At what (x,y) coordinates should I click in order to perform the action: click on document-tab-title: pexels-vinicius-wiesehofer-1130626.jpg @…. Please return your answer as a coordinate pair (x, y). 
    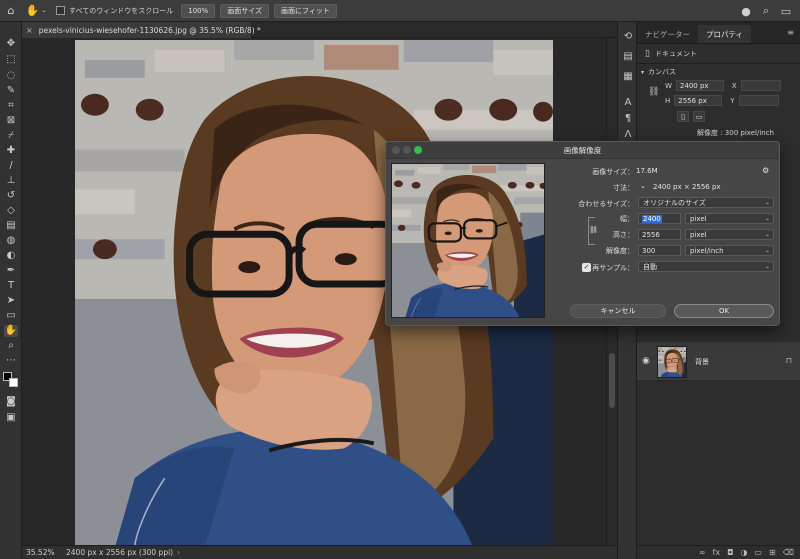
    Looking at the image, I should click on (149, 30).